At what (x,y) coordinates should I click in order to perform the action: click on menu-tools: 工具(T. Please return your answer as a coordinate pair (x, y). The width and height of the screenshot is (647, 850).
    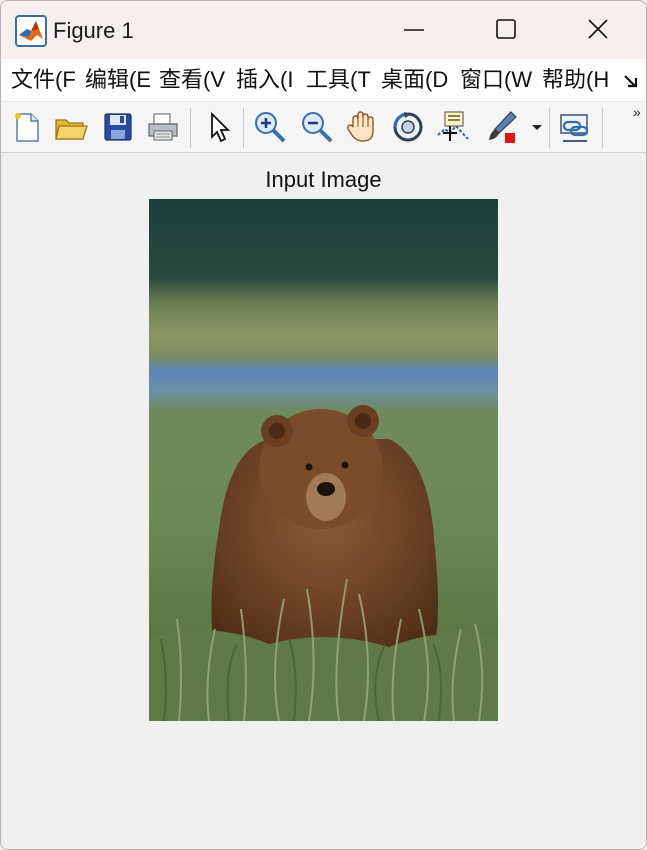
    Looking at the image, I should click on (339, 80).